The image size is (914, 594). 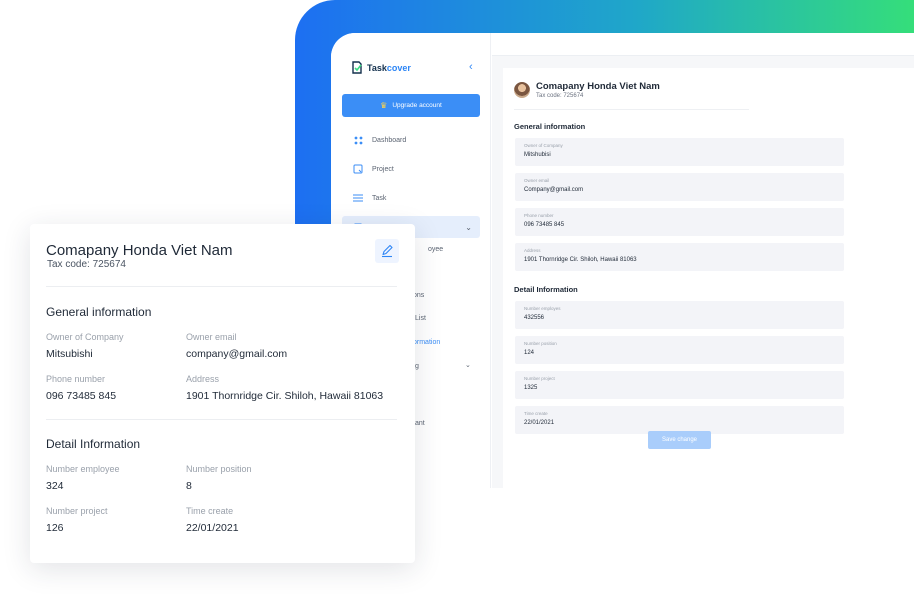 What do you see at coordinates (679, 385) in the screenshot?
I see `project-field: Number project 1325` at bounding box center [679, 385].